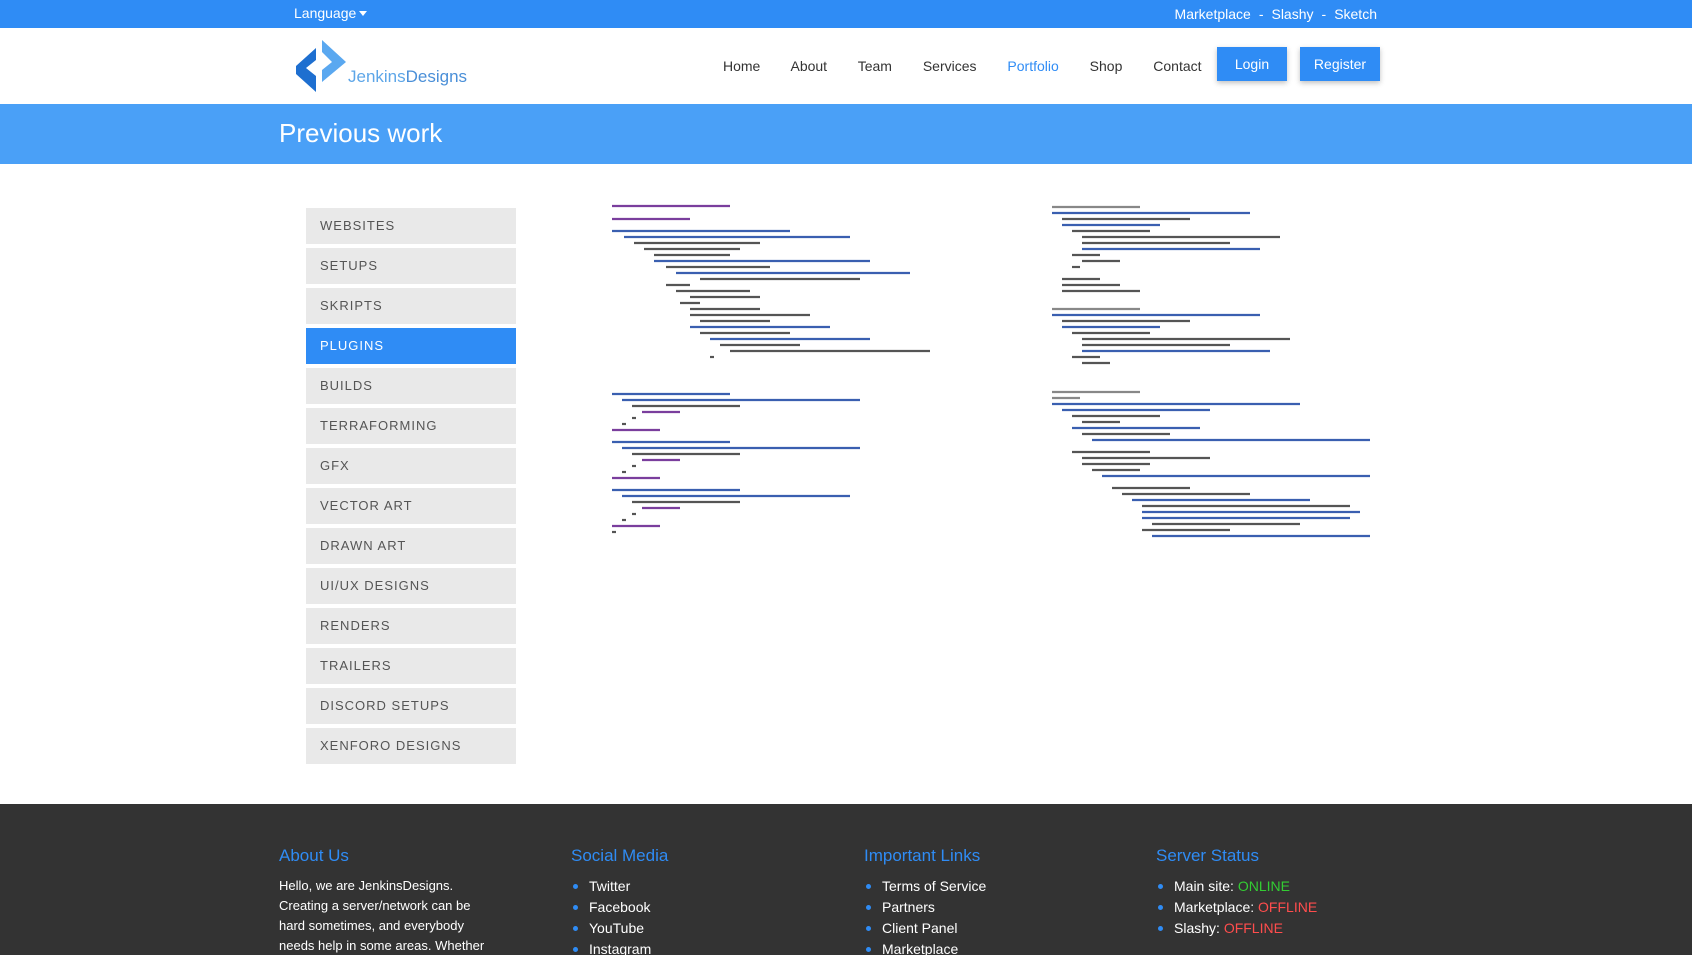 This screenshot has width=1692, height=960. I want to click on top-link-marketplace: Marketplace, so click(1213, 14).